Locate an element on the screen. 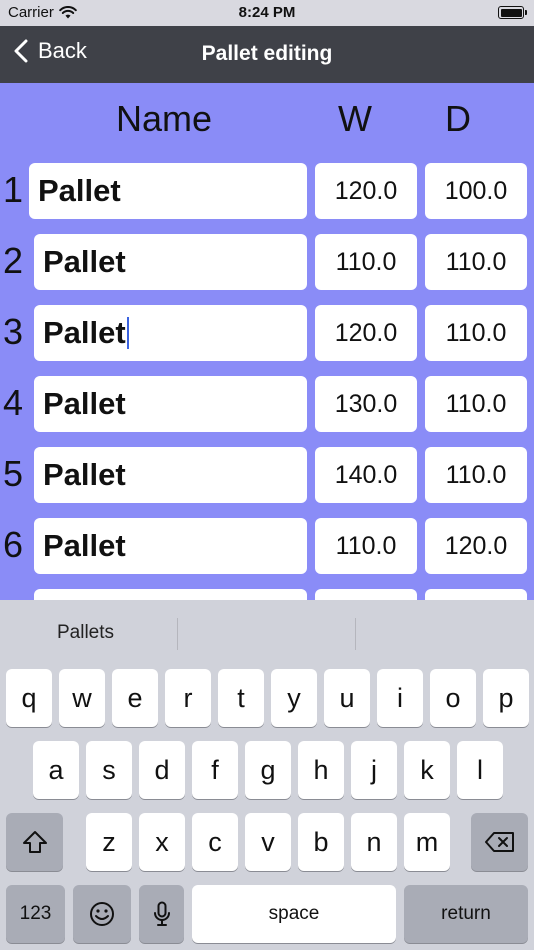  depth-value: 100.0 is located at coordinates (476, 190).